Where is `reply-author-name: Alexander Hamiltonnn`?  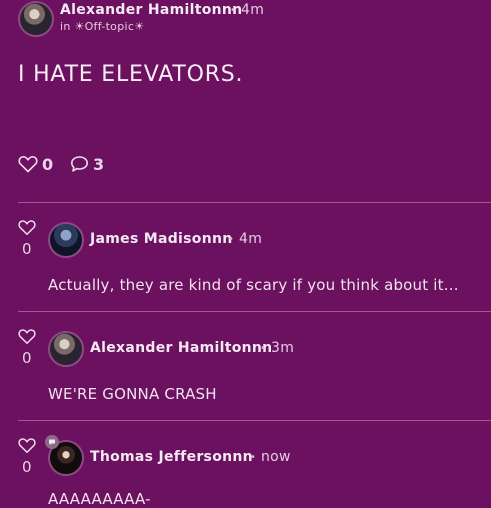 reply-author-name: Alexander Hamiltonnn is located at coordinates (181, 348).